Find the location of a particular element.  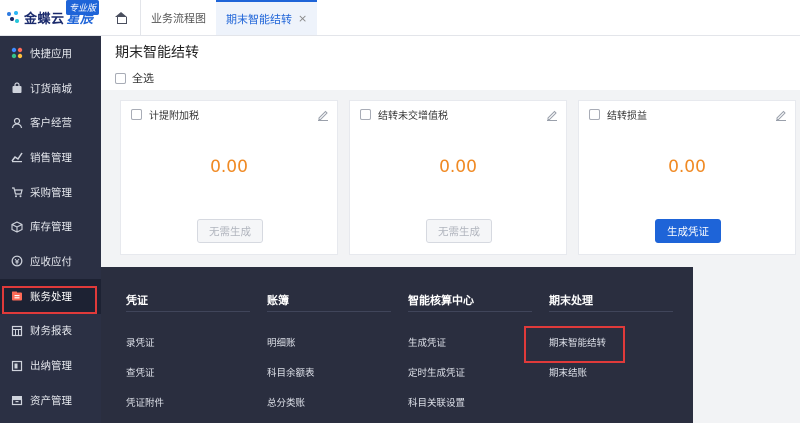

menu-item-account-mapping: 科目关联设置 is located at coordinates (470, 402).